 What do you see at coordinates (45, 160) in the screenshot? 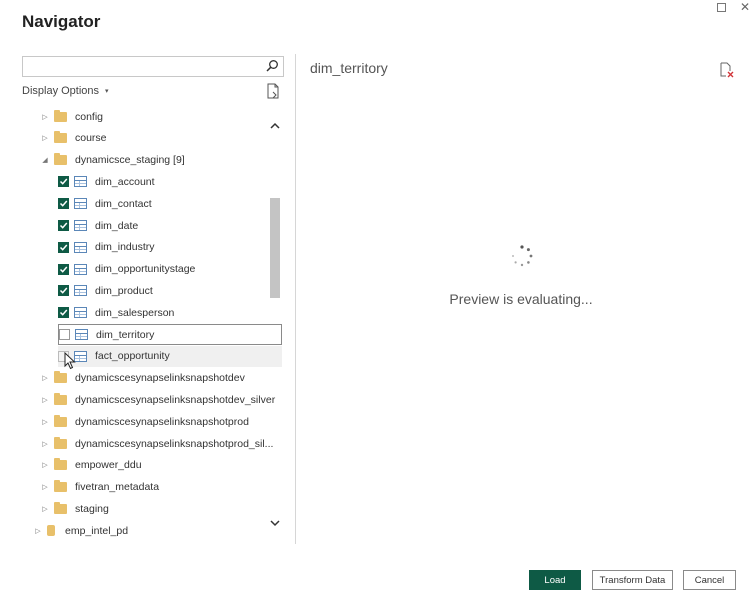
I see `collapse-arrow-icon: ◢` at bounding box center [45, 160].